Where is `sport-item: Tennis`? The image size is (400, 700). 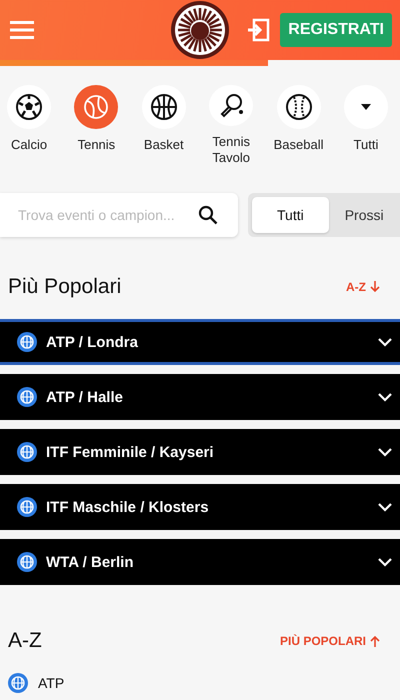 sport-item: Tennis is located at coordinates (96, 125).